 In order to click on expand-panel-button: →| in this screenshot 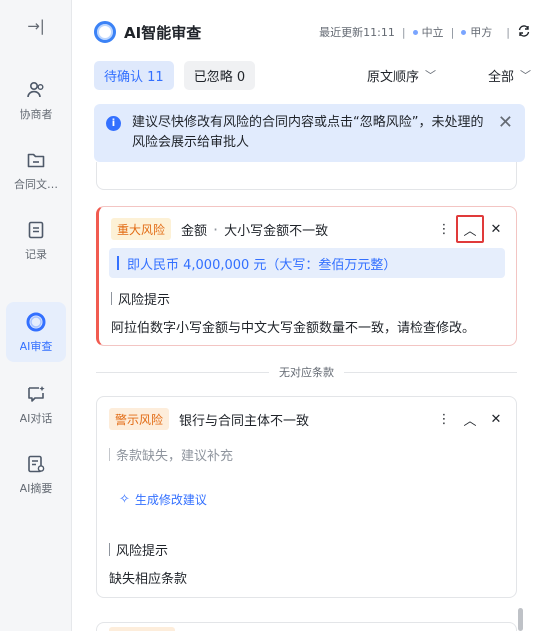, I will do `click(36, 26)`.